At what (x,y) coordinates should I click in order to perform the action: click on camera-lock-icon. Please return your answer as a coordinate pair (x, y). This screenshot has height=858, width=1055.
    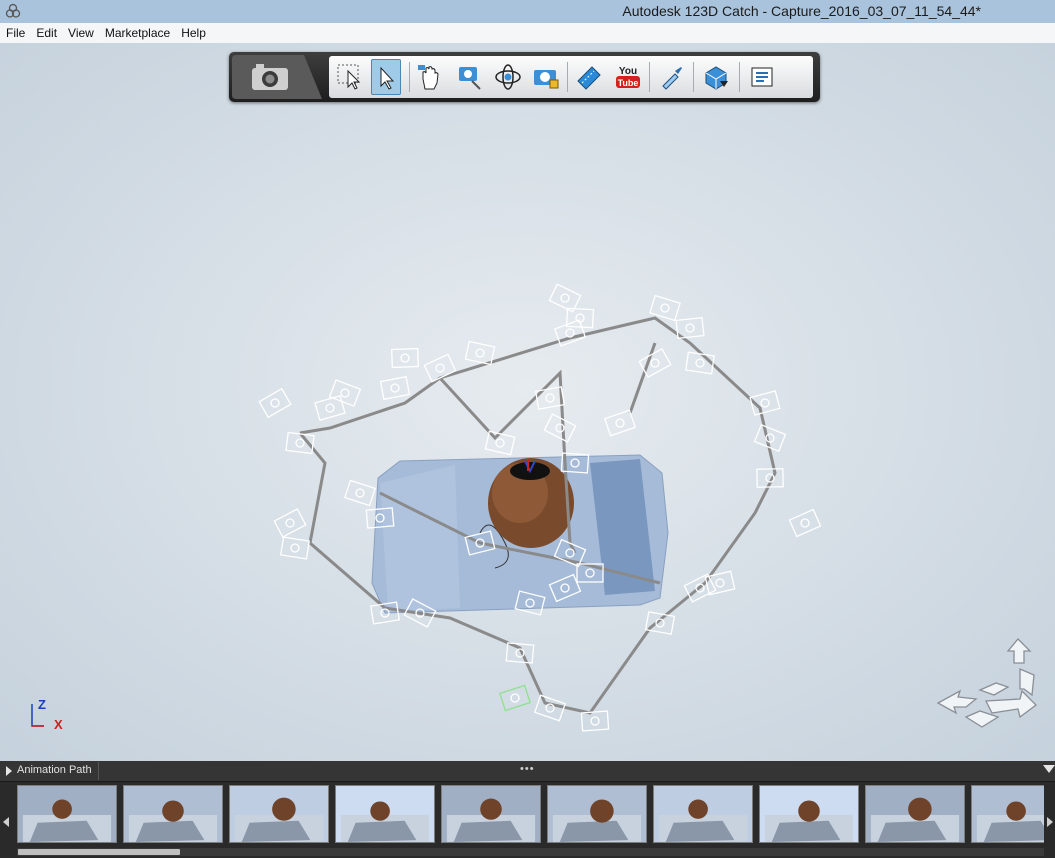
    Looking at the image, I should click on (546, 79).